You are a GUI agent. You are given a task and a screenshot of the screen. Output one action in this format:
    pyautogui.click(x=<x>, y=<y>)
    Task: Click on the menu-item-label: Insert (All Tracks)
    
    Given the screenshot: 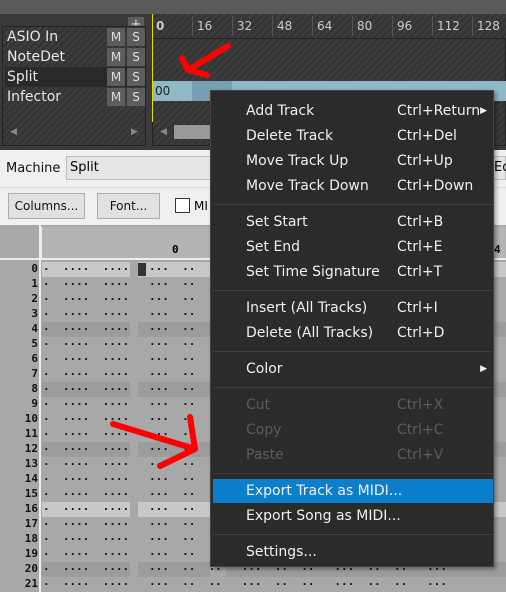 What is the action you would take?
    pyautogui.click(x=307, y=308)
    